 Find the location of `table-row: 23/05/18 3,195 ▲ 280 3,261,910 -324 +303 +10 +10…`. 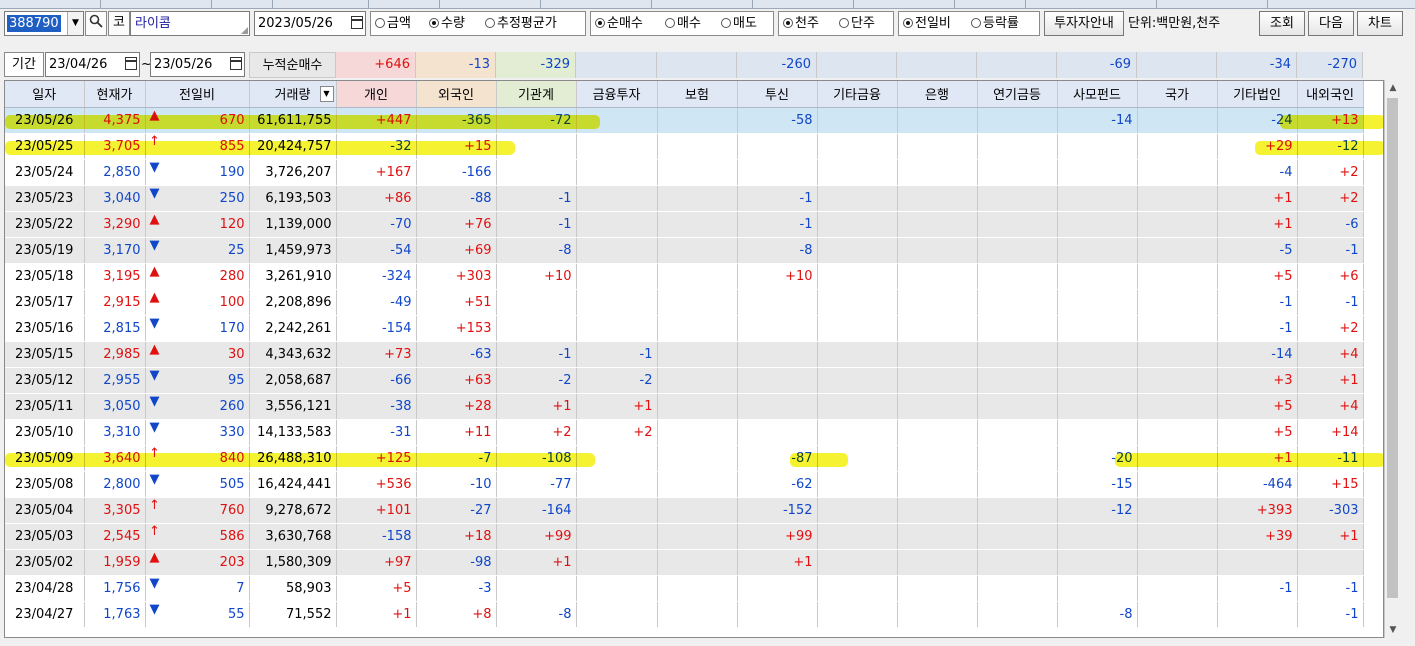

table-row: 23/05/18 3,195 ▲ 280 3,261,910 -324 +303 +10 +10… is located at coordinates (684, 276).